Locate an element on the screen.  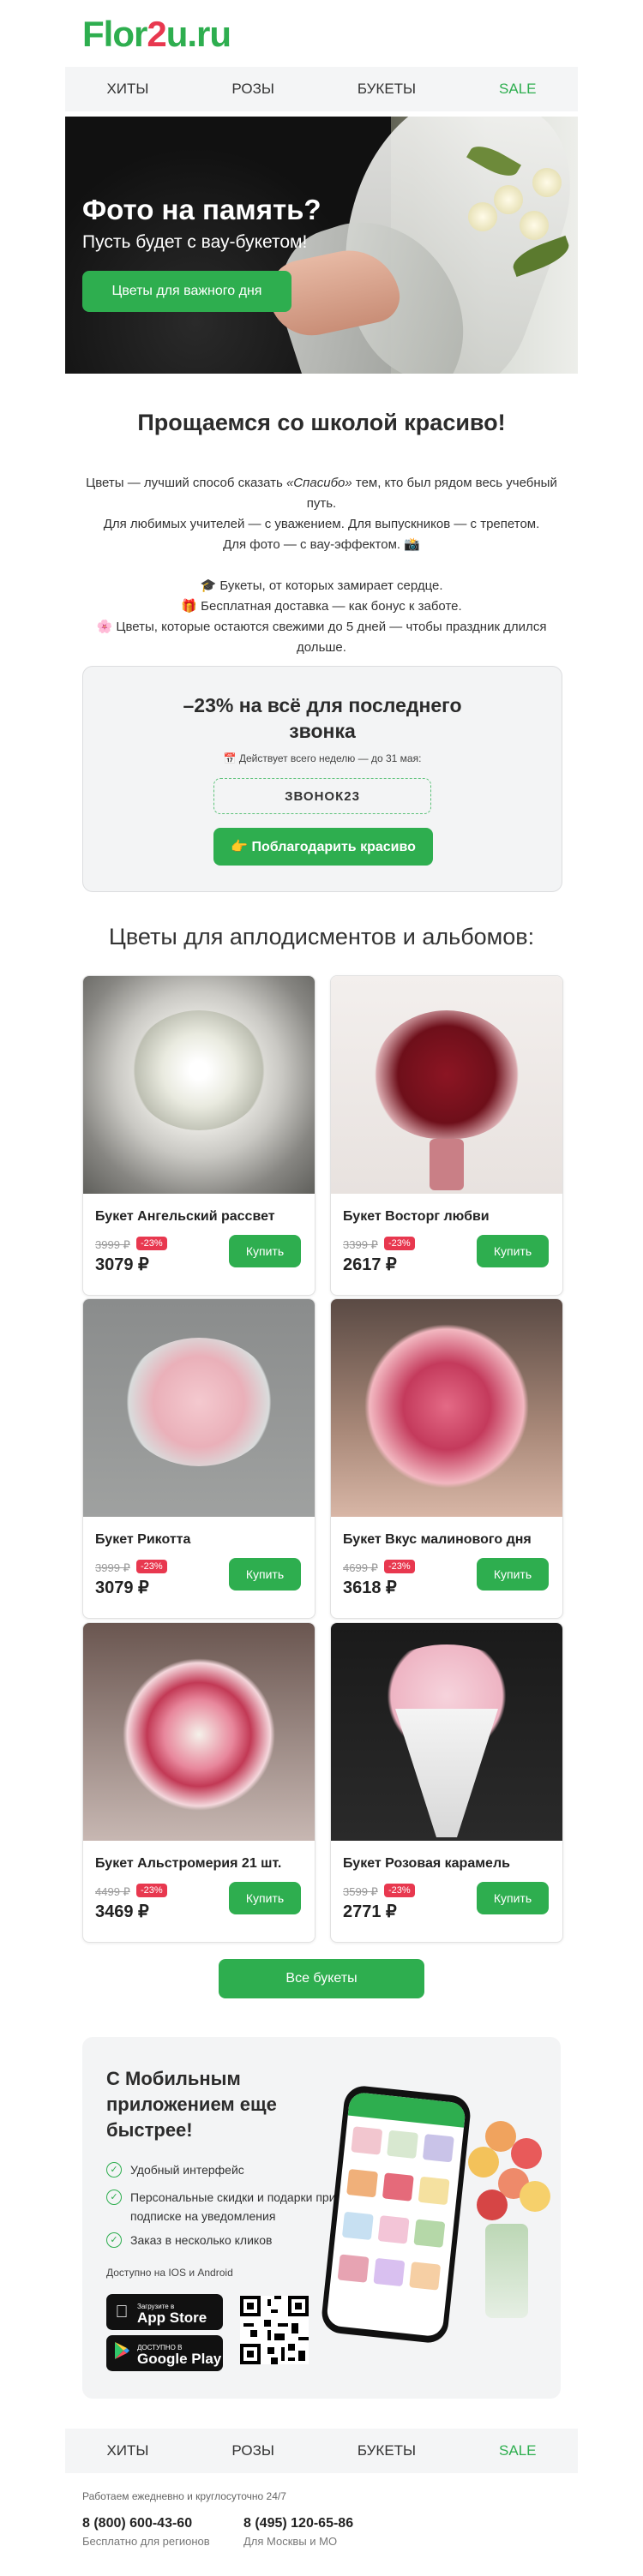
phone-moscow-note: Для Москвы и МО is located at coordinates (290, 2541).